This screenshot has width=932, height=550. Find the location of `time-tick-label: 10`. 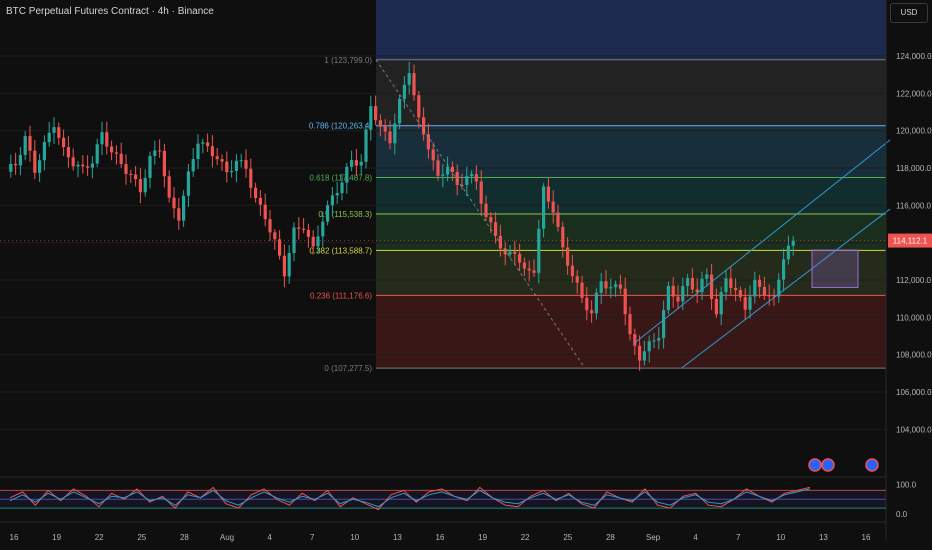

time-tick-label: 10 is located at coordinates (354, 537).